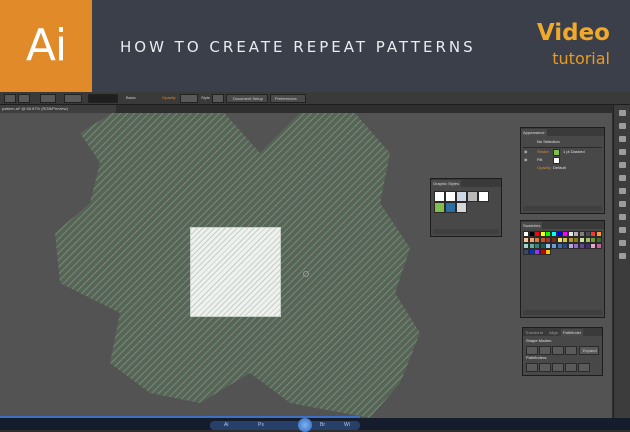 The image size is (630, 432). I want to click on fill-row-label: Fill:, so click(540, 160).